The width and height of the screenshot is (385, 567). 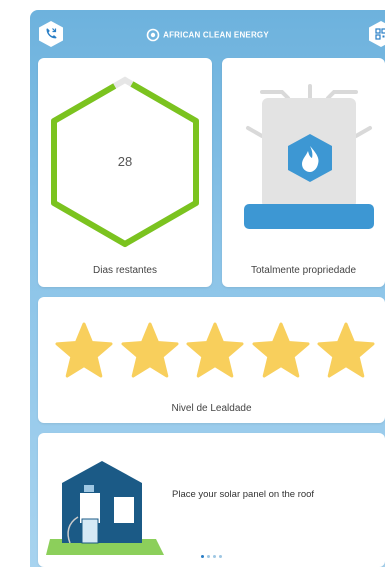 I want to click on tip-text: Place your solar panel on the roof, so click(x=243, y=494).